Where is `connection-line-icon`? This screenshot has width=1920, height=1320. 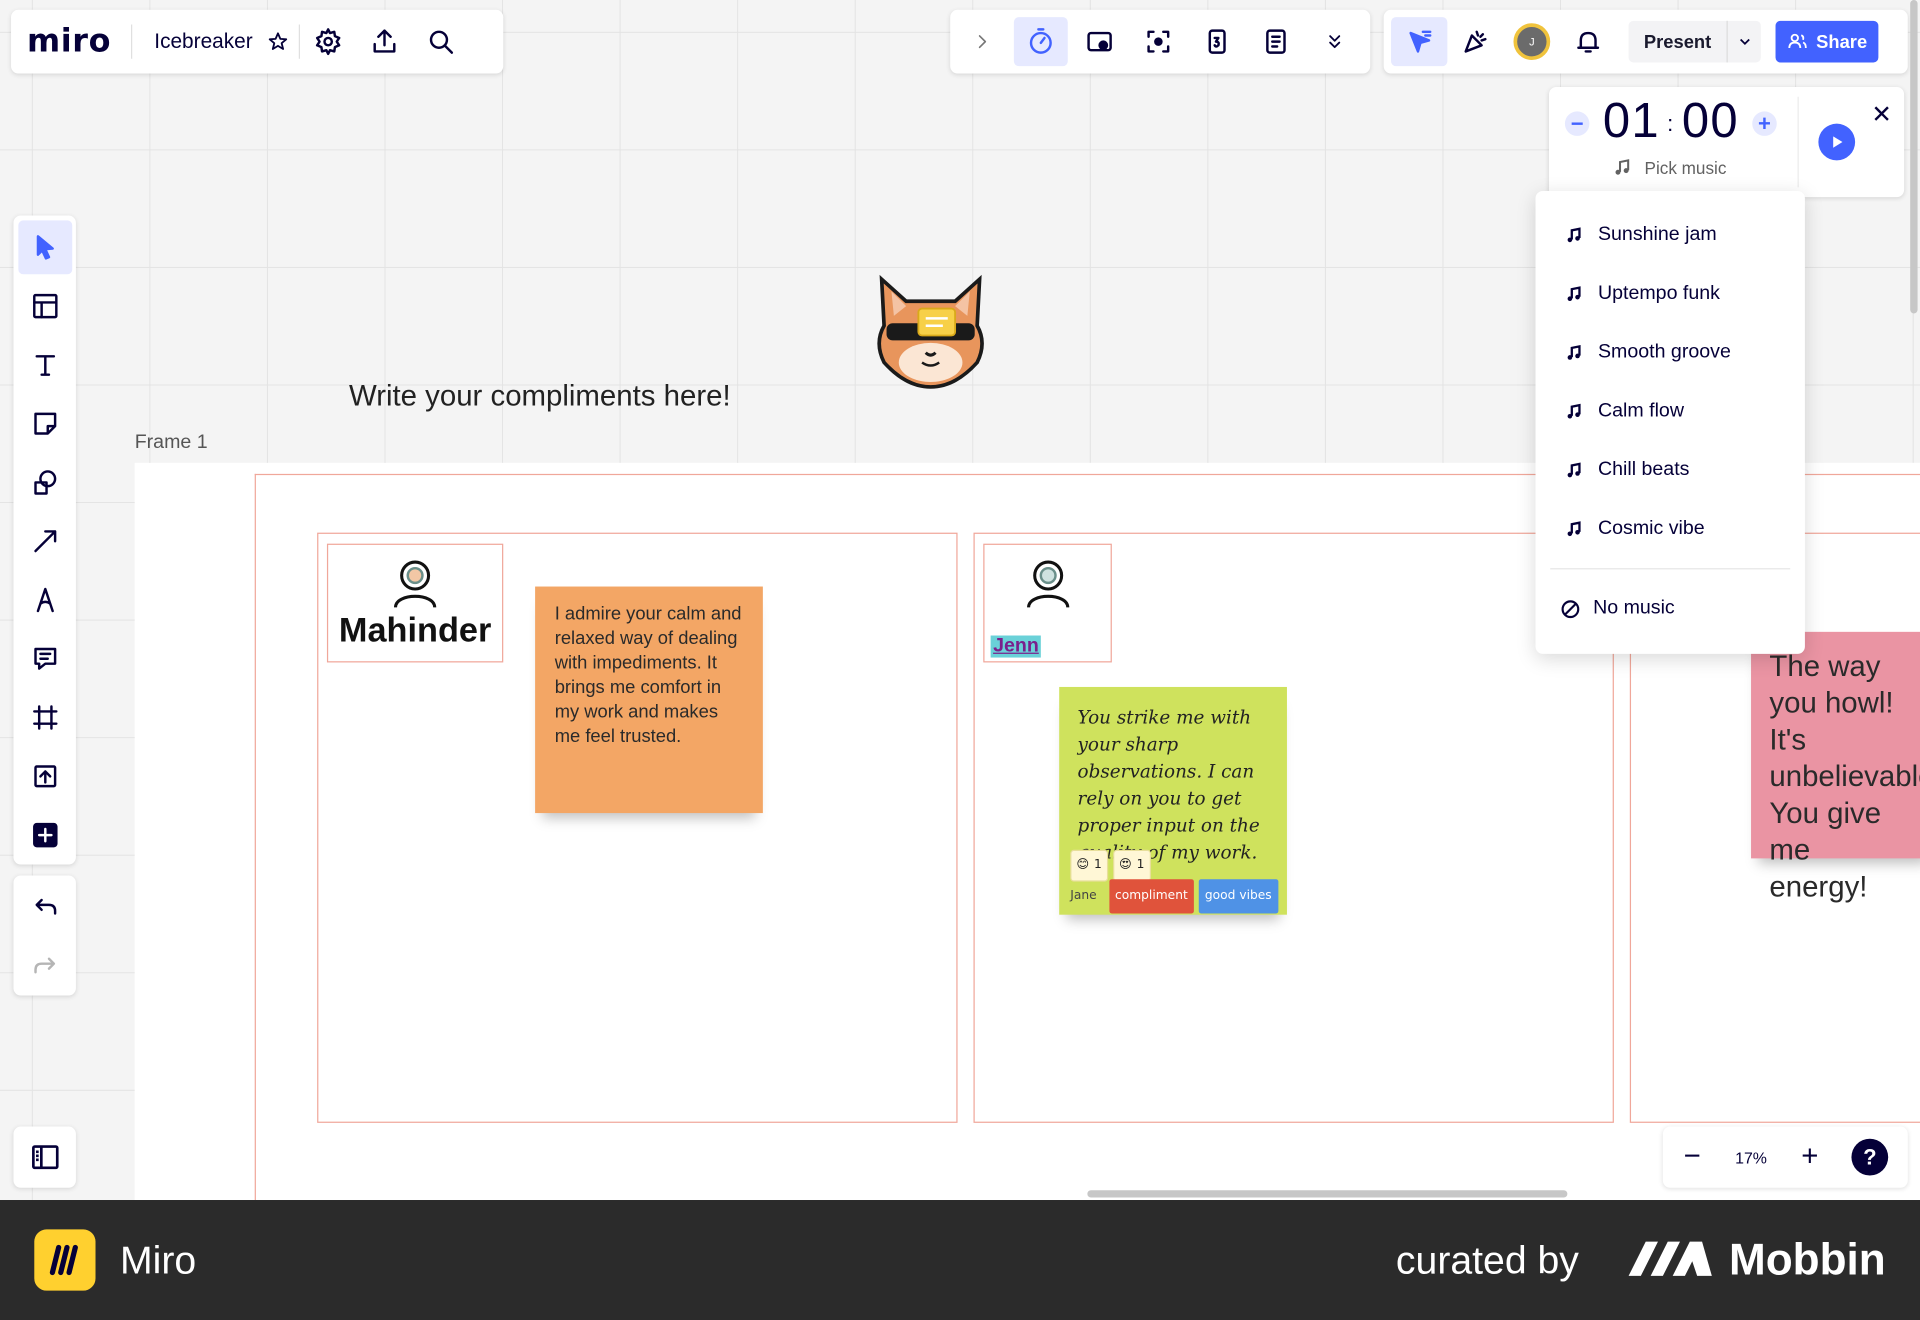 connection-line-icon is located at coordinates (45, 541).